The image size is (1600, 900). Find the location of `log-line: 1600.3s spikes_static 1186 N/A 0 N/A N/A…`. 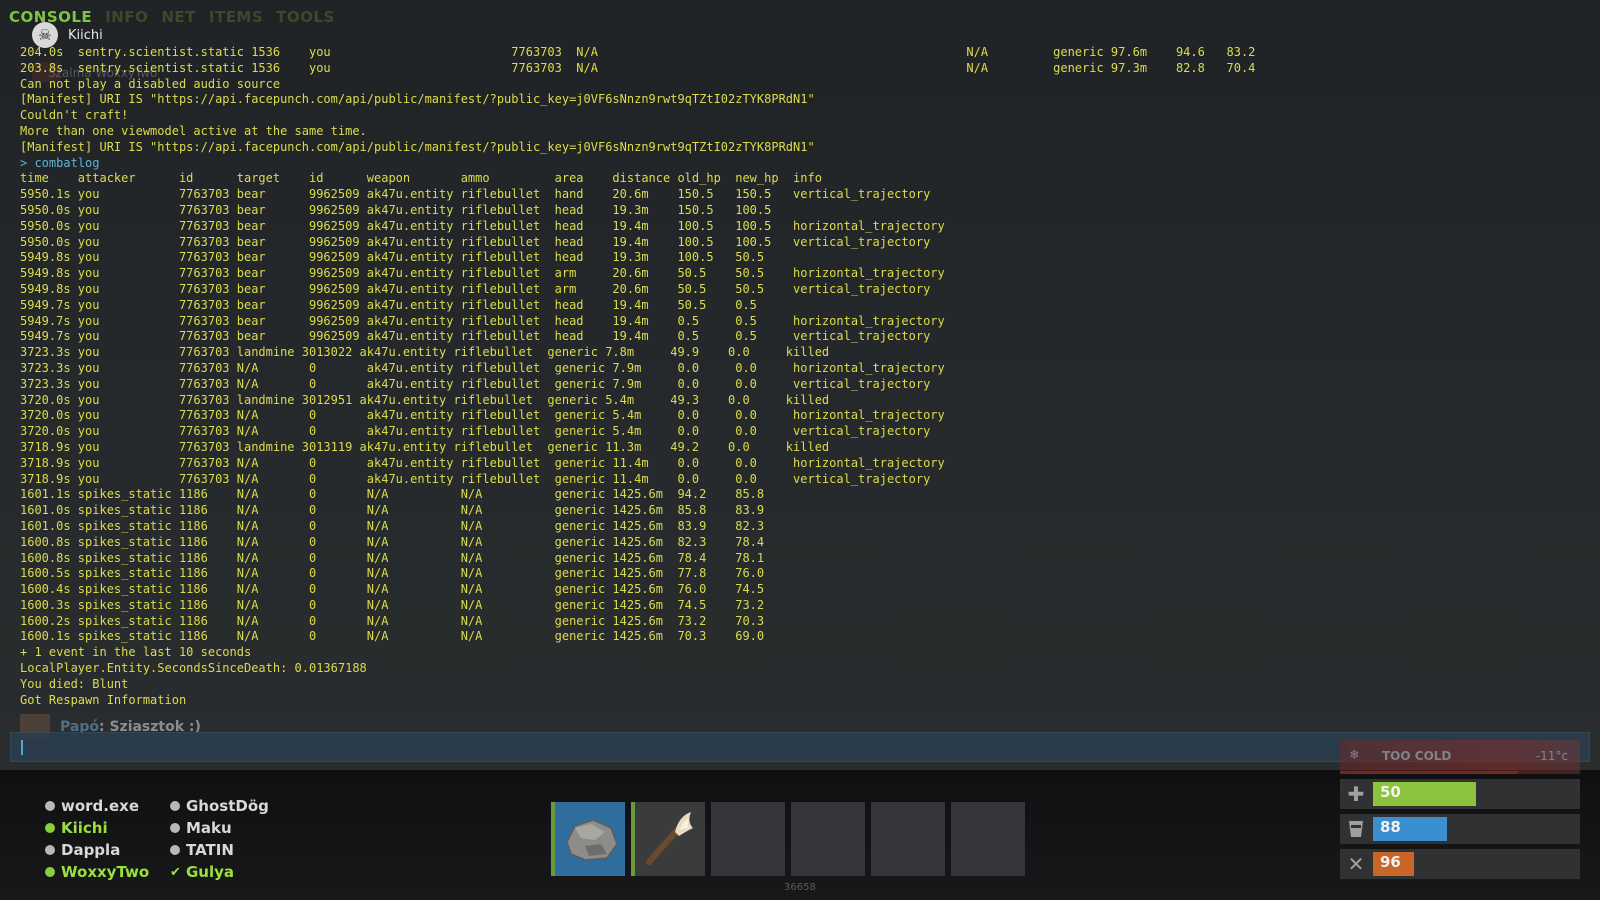

log-line: 1600.3s spikes_static 1186 N/A 0 N/A N/A… is located at coordinates (392, 604).